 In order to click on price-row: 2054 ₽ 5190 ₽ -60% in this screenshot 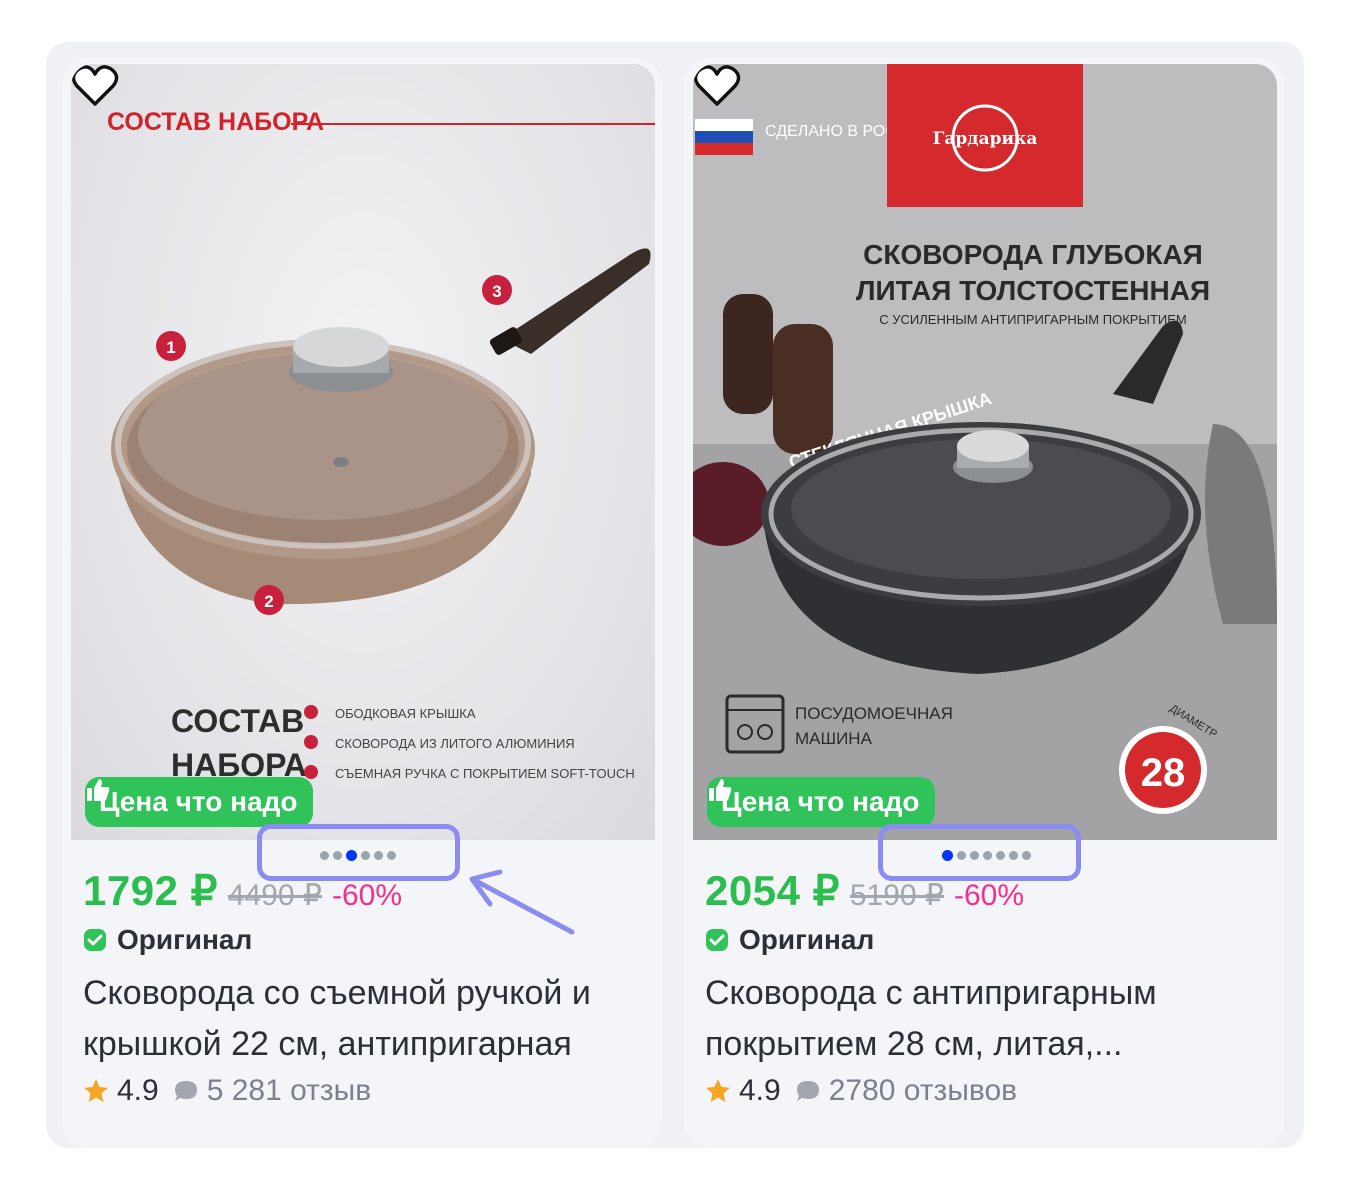, I will do `click(864, 890)`.